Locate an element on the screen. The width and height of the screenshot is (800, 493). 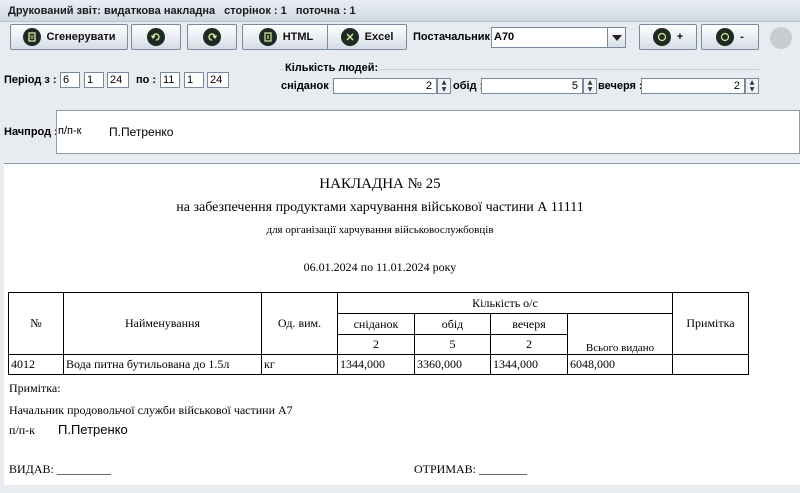
lunch-count-field: 5 is located at coordinates (532, 86).